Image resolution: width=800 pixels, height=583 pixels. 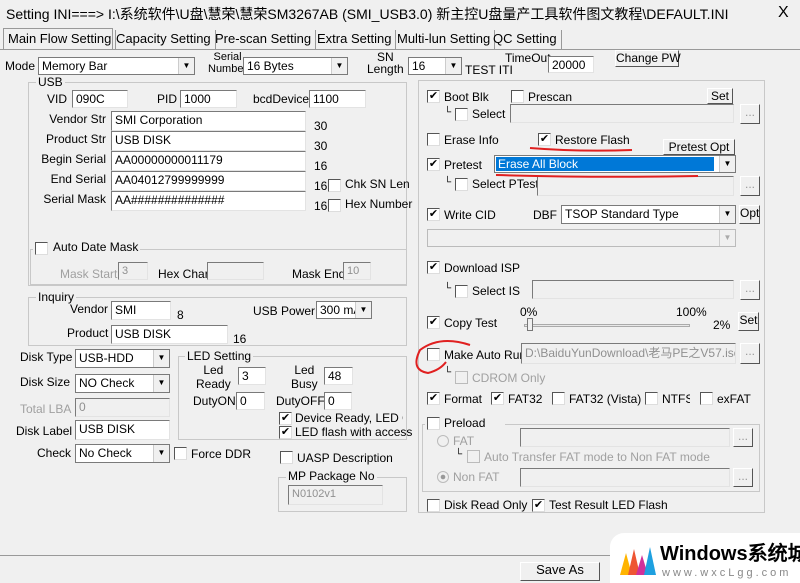 What do you see at coordinates (557, 261) in the screenshot?
I see `red-annotations` at bounding box center [557, 261].